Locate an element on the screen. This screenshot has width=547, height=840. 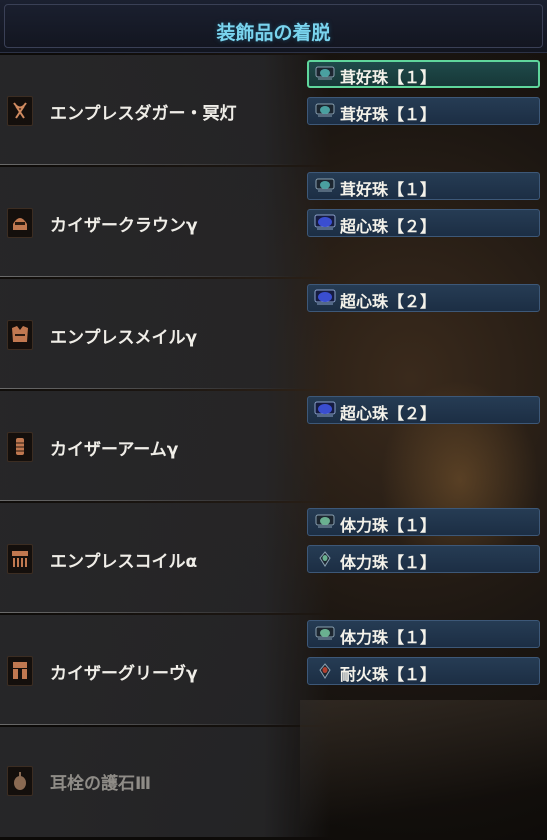
arm-icon is located at coordinates (20, 447).